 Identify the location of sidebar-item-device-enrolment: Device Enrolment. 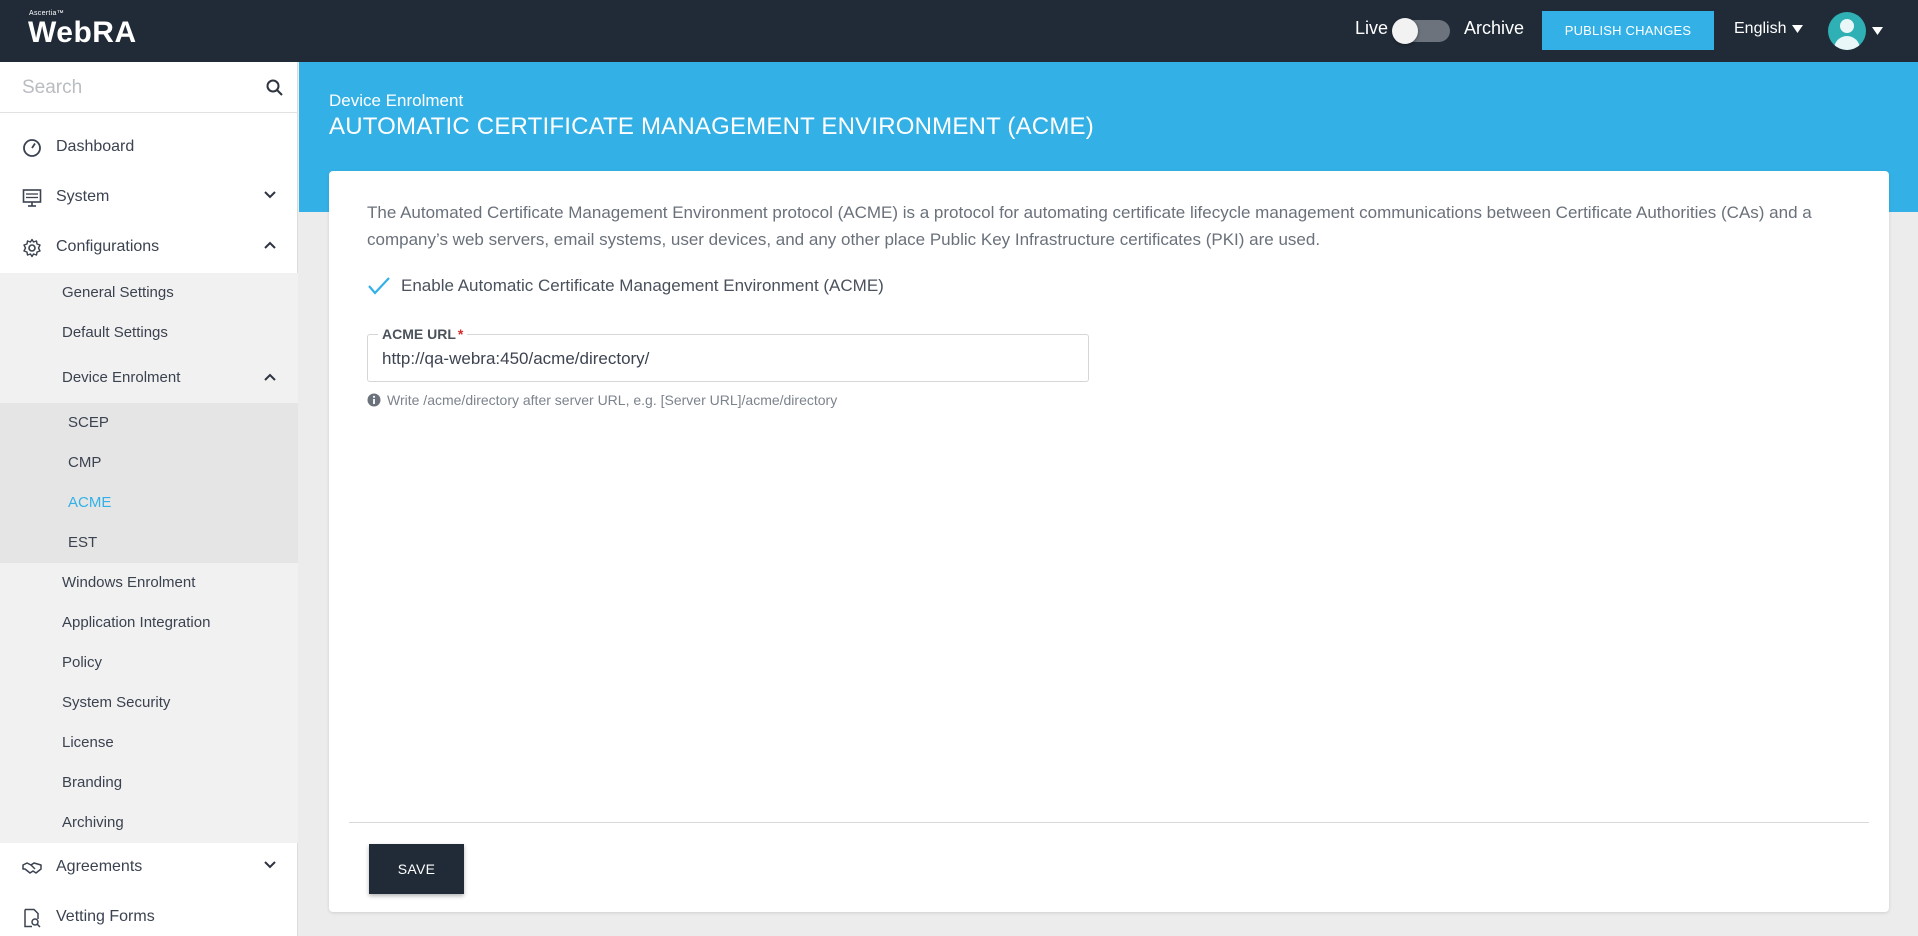
(149, 378).